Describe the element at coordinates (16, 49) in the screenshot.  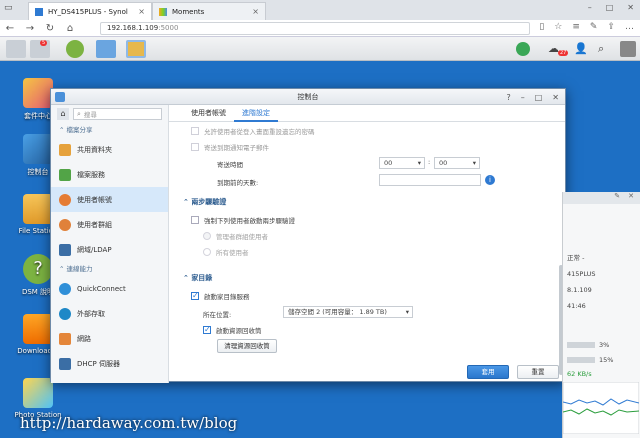
I see `show-desktop-icon` at that location.